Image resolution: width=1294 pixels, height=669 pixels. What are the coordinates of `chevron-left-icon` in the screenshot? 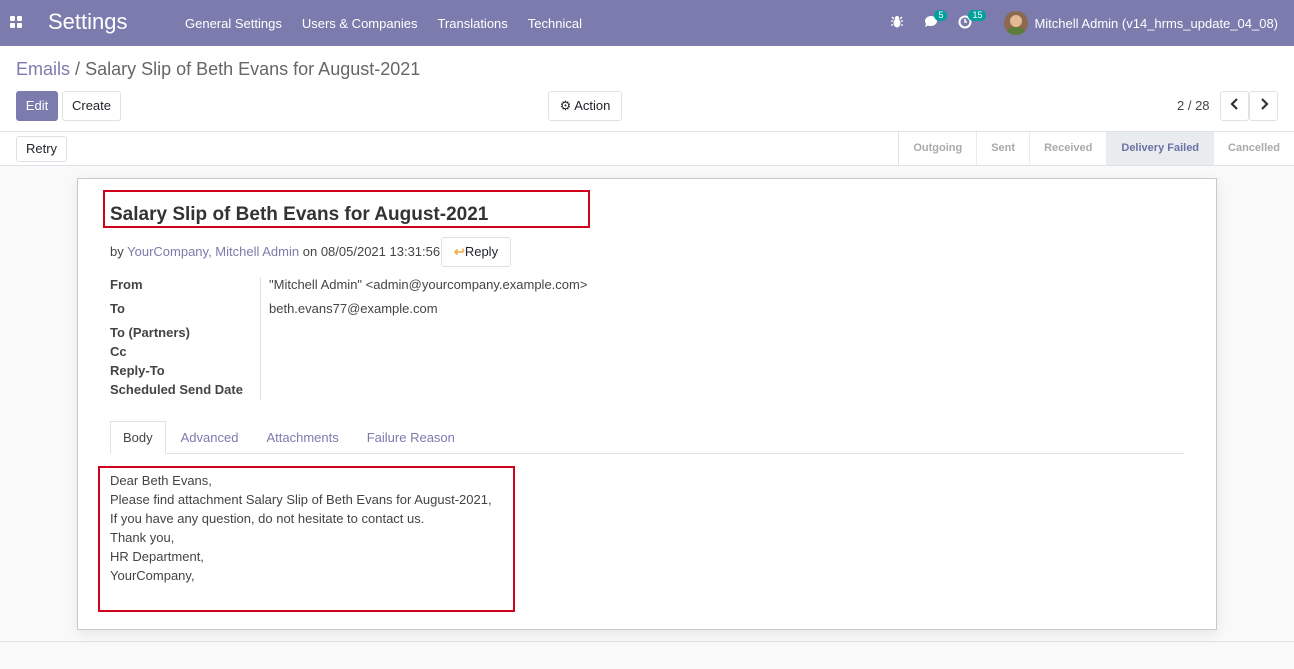 It's located at (1234, 105).